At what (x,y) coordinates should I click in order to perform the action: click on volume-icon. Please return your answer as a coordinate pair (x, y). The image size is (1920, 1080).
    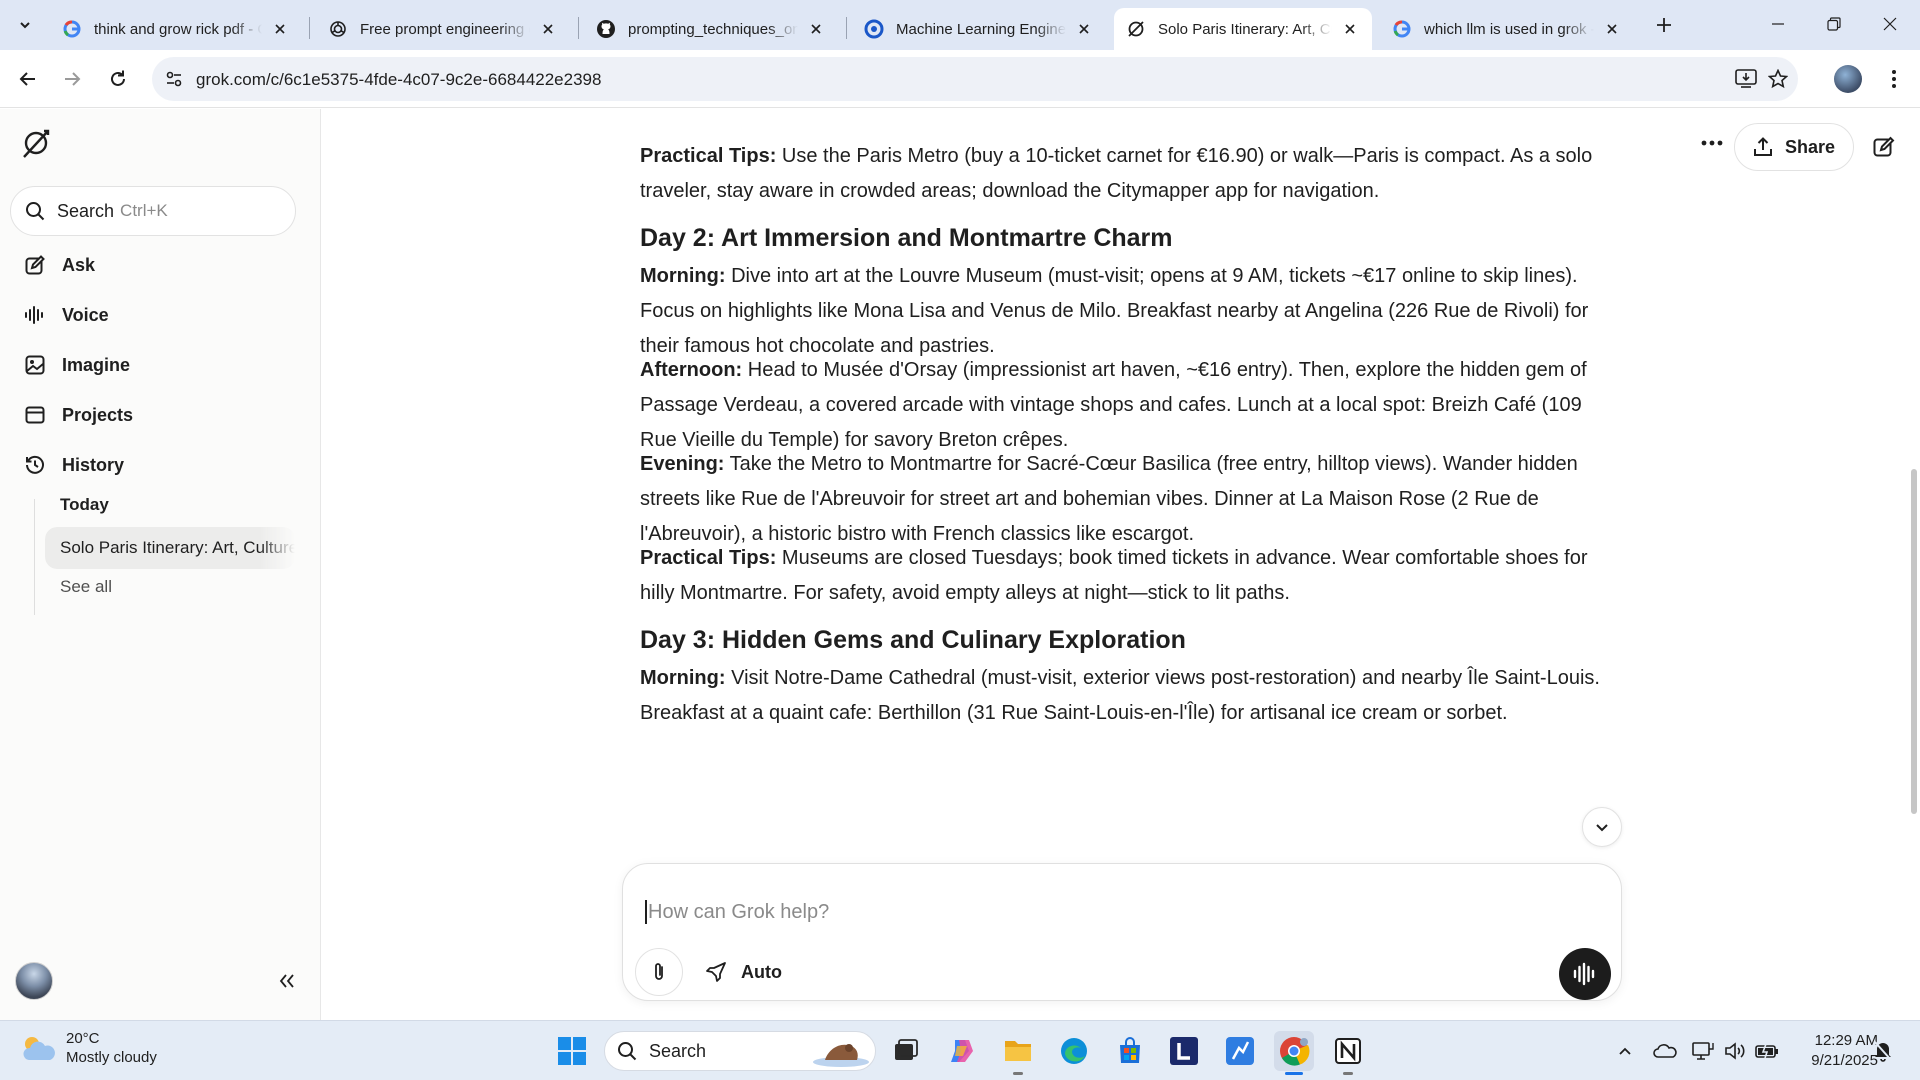
    Looking at the image, I should click on (1735, 1051).